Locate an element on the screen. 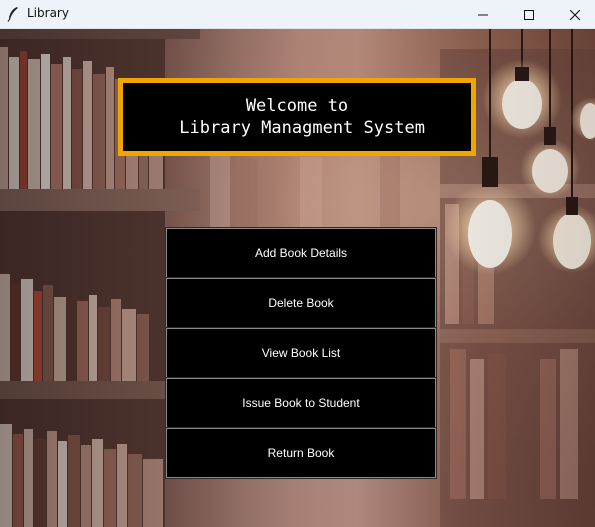 Image resolution: width=595 pixels, height=527 pixels. view-book-list-button: View Book List is located at coordinates (301, 353).